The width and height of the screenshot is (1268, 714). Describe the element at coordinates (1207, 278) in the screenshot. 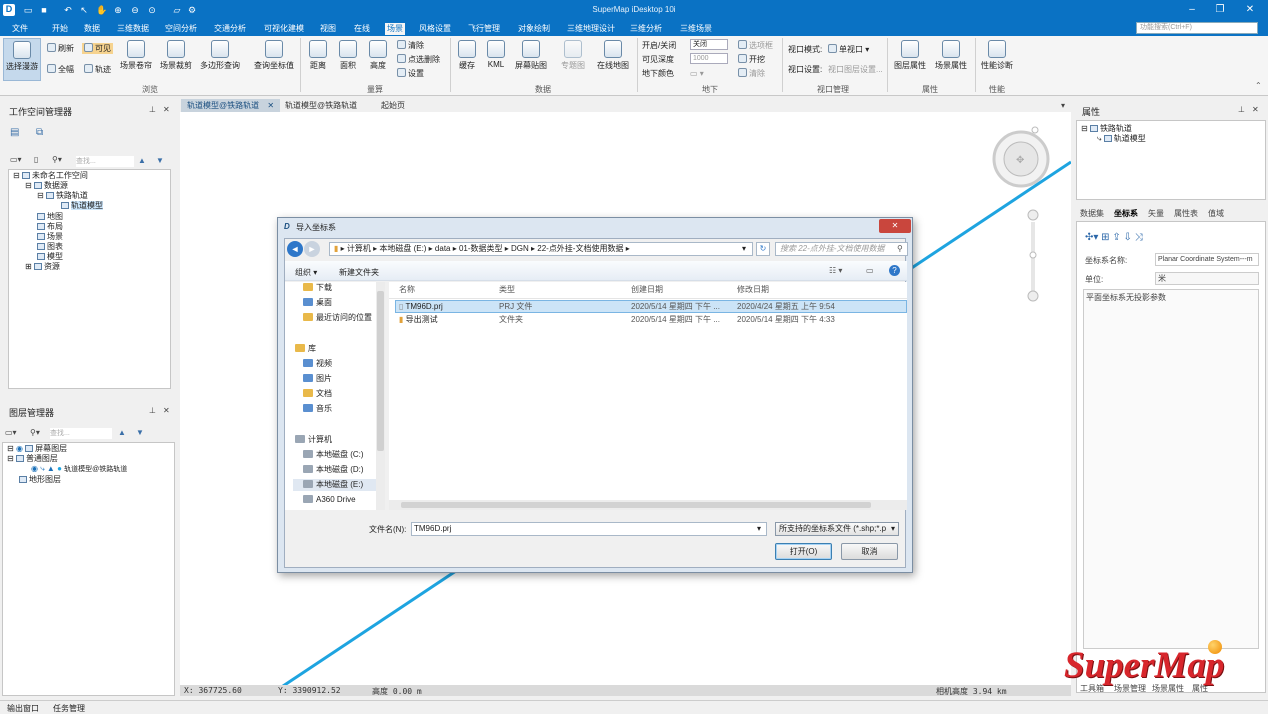

I see `unit-field: 米` at that location.